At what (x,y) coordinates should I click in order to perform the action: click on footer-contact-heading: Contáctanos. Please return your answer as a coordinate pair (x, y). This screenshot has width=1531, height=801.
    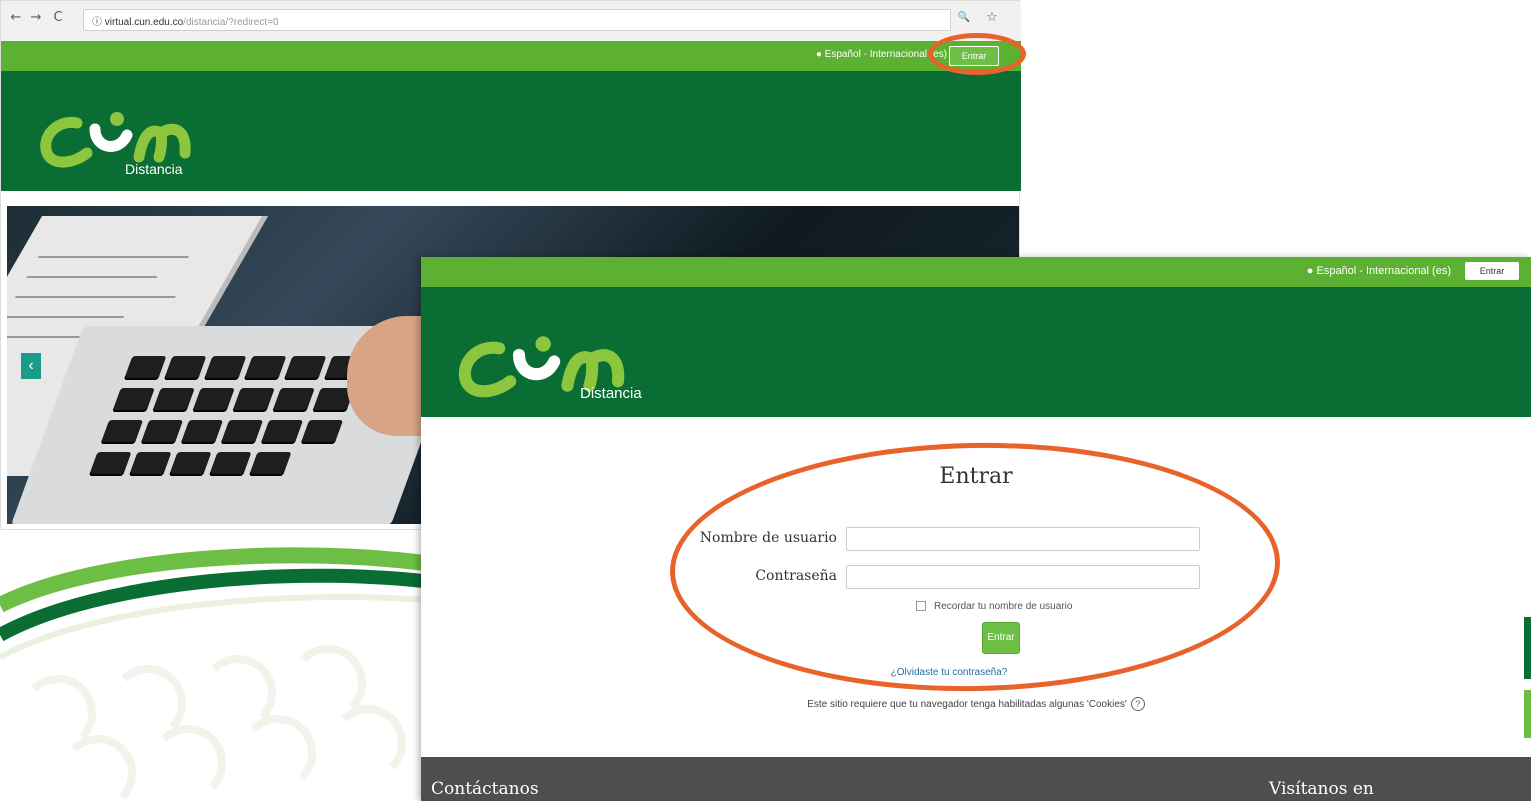
    Looking at the image, I should click on (485, 789).